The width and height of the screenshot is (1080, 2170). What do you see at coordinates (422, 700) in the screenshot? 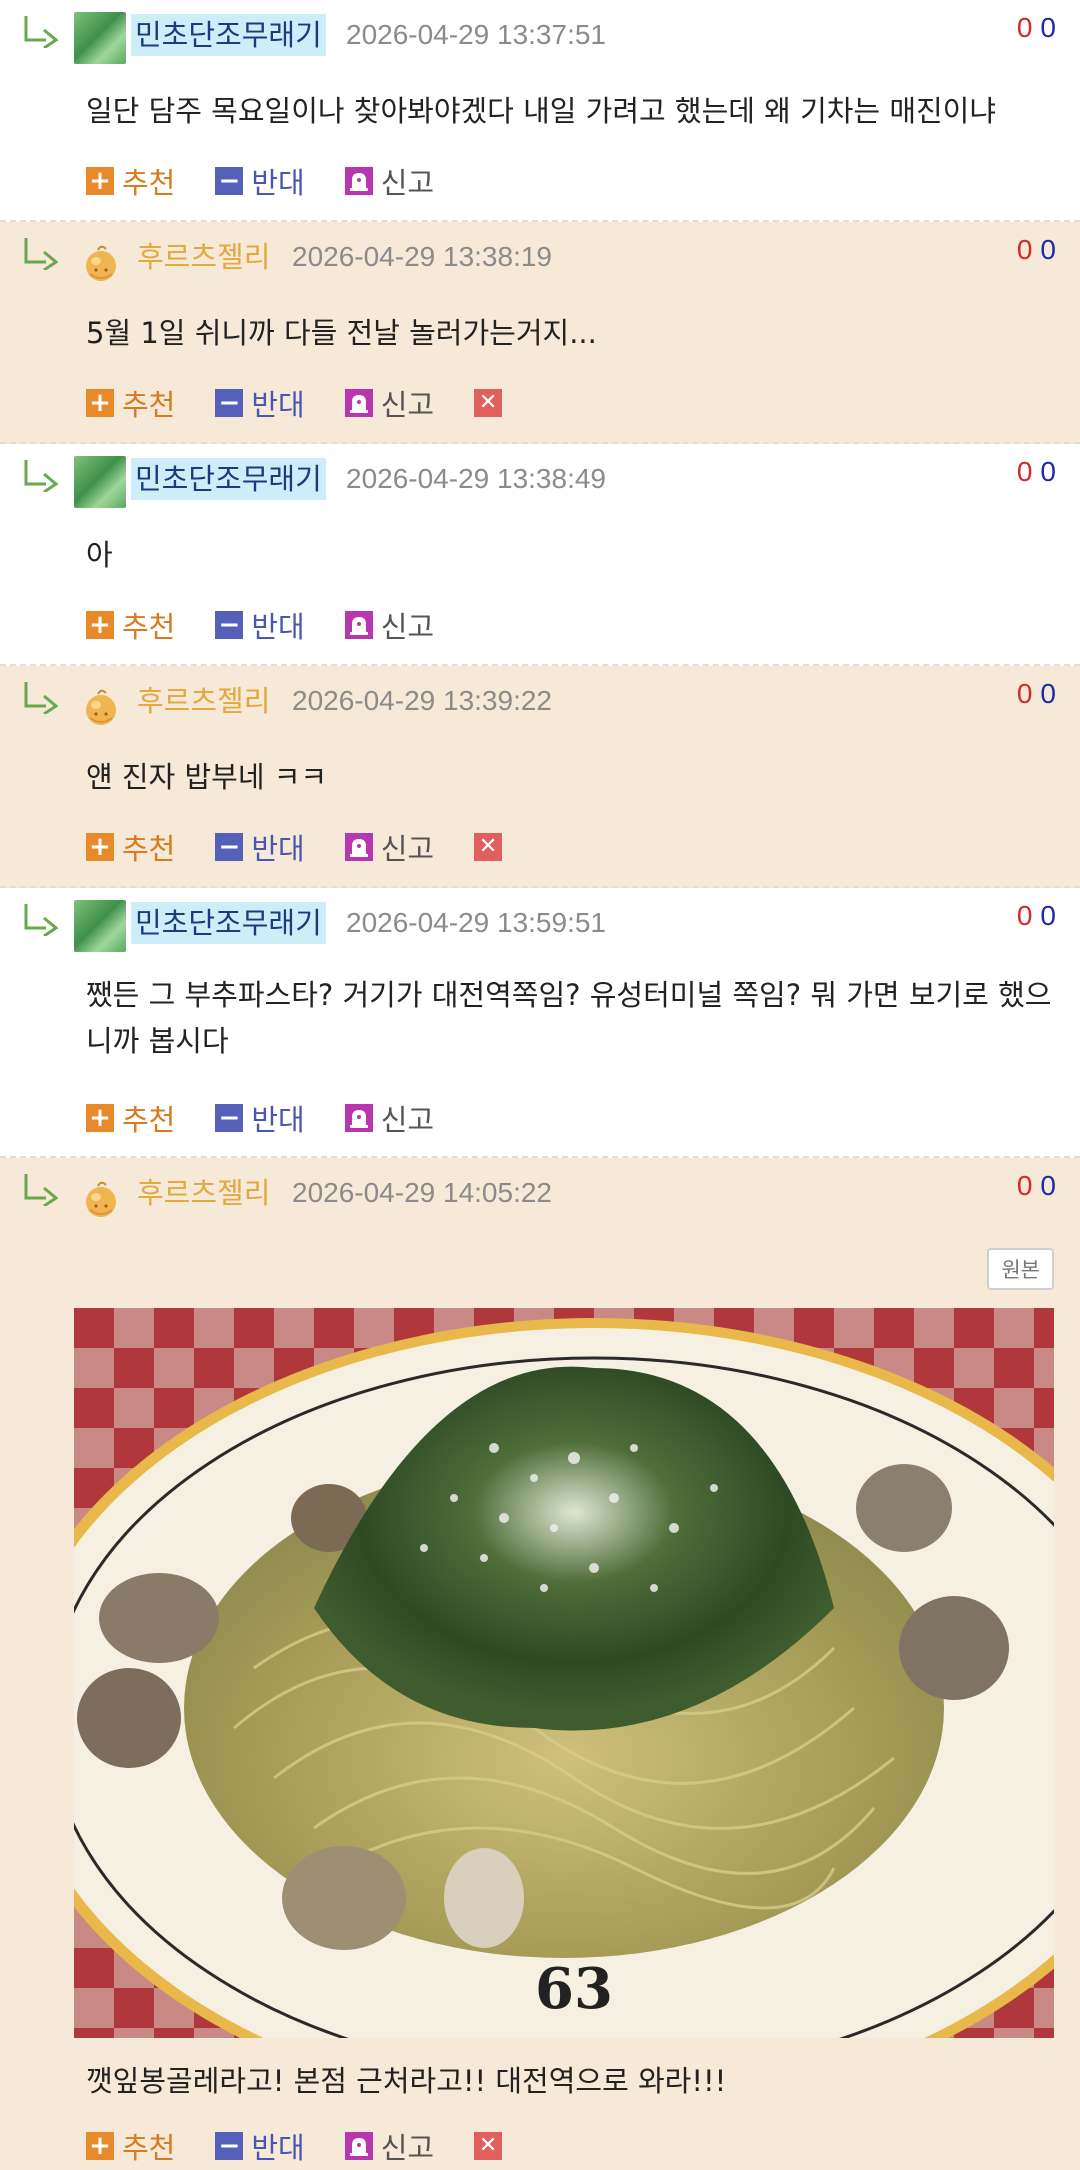
I see `comment-timestamp: 2026-04-29 13:39:22` at bounding box center [422, 700].